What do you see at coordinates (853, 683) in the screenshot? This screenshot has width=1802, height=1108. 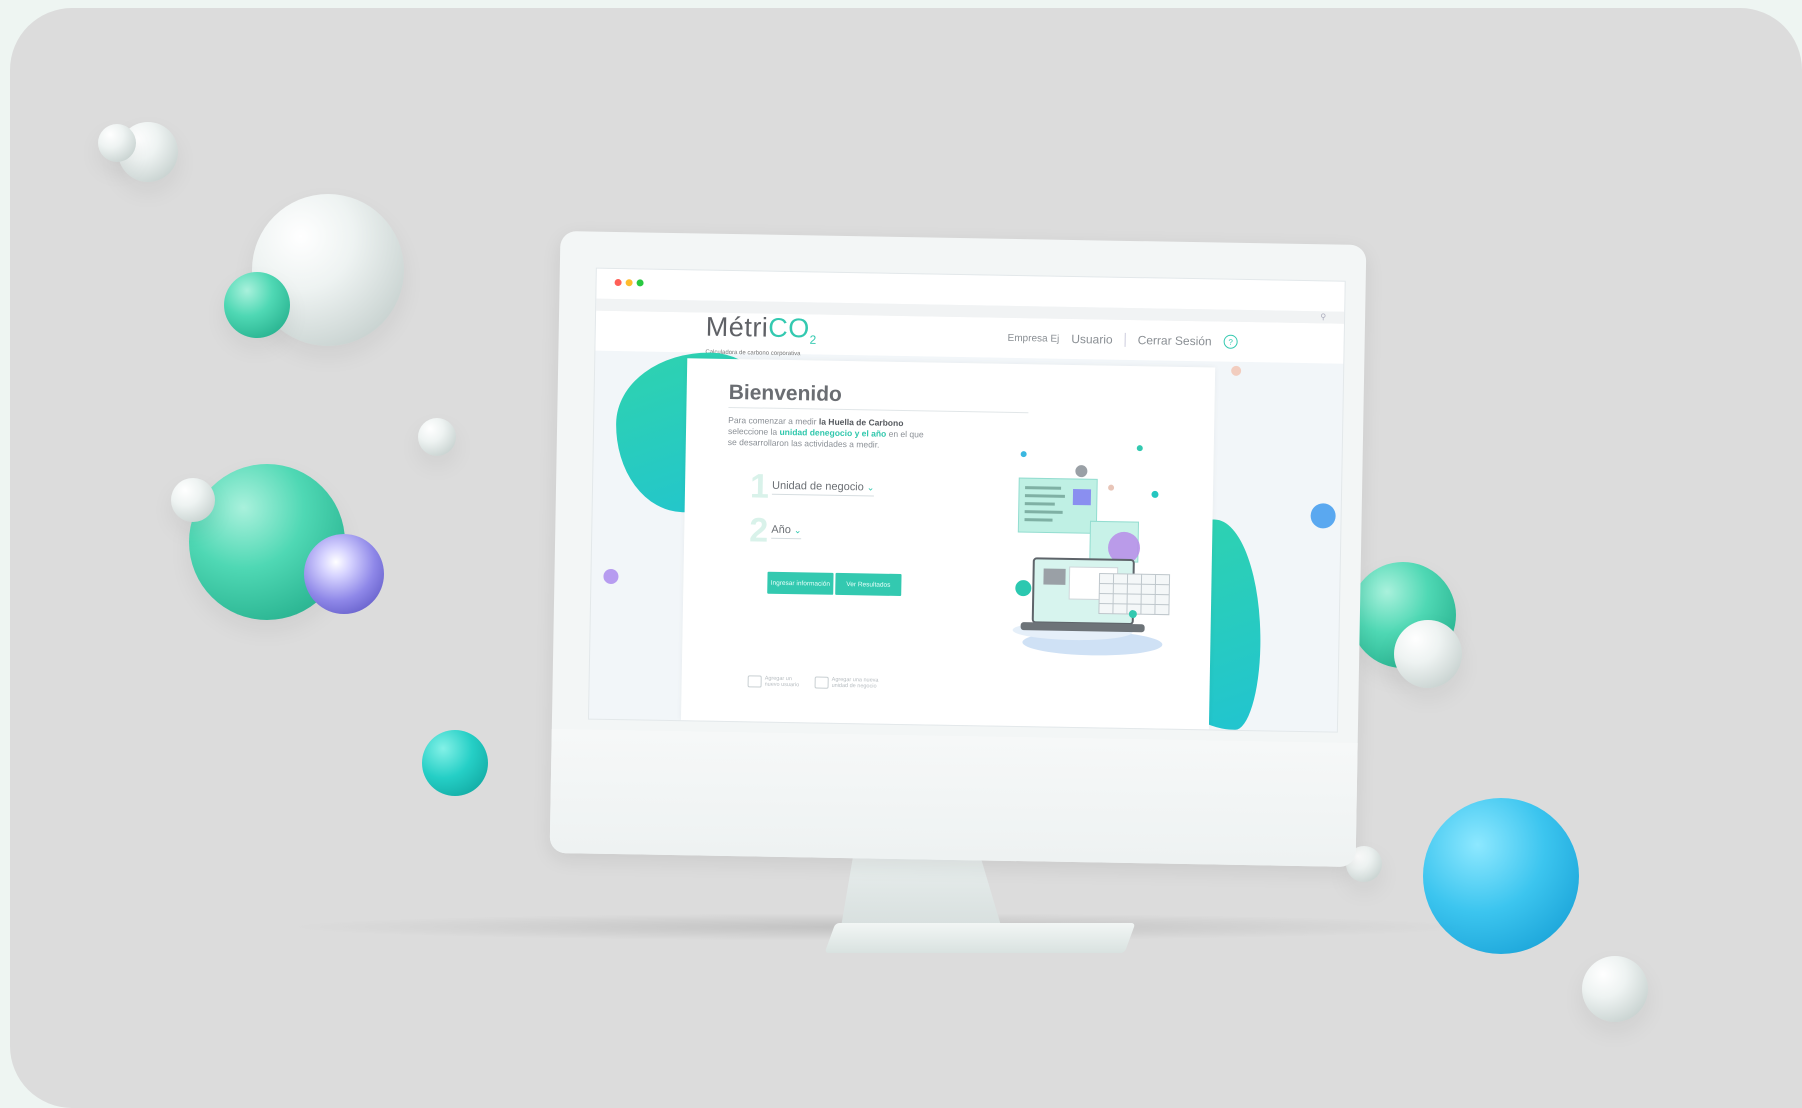 I see `add-business-unit-link: Agregar una nueva unidad de negocio` at bounding box center [853, 683].